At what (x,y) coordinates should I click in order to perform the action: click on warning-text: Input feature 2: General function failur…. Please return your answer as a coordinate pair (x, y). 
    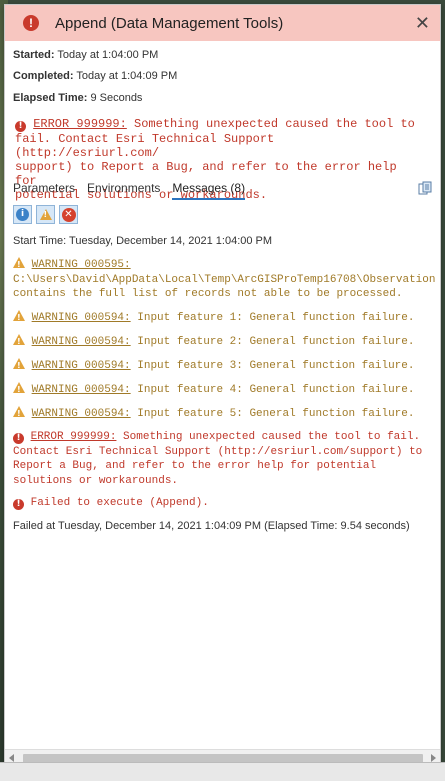
    Looking at the image, I should click on (272, 342).